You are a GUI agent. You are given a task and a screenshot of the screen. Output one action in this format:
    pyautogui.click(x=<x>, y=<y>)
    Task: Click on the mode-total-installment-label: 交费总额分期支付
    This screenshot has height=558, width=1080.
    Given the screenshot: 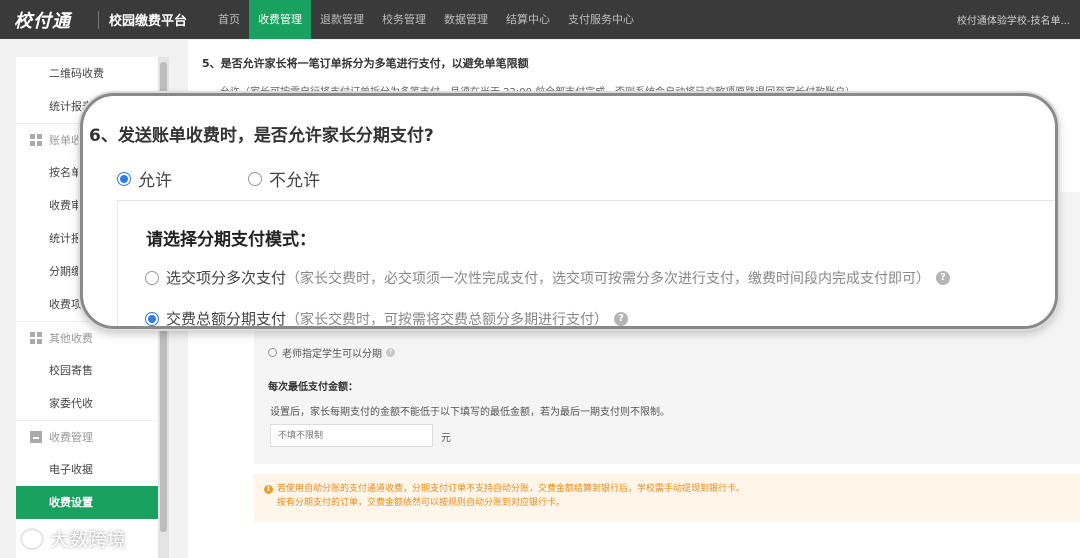 What is the action you would take?
    pyautogui.click(x=226, y=319)
    